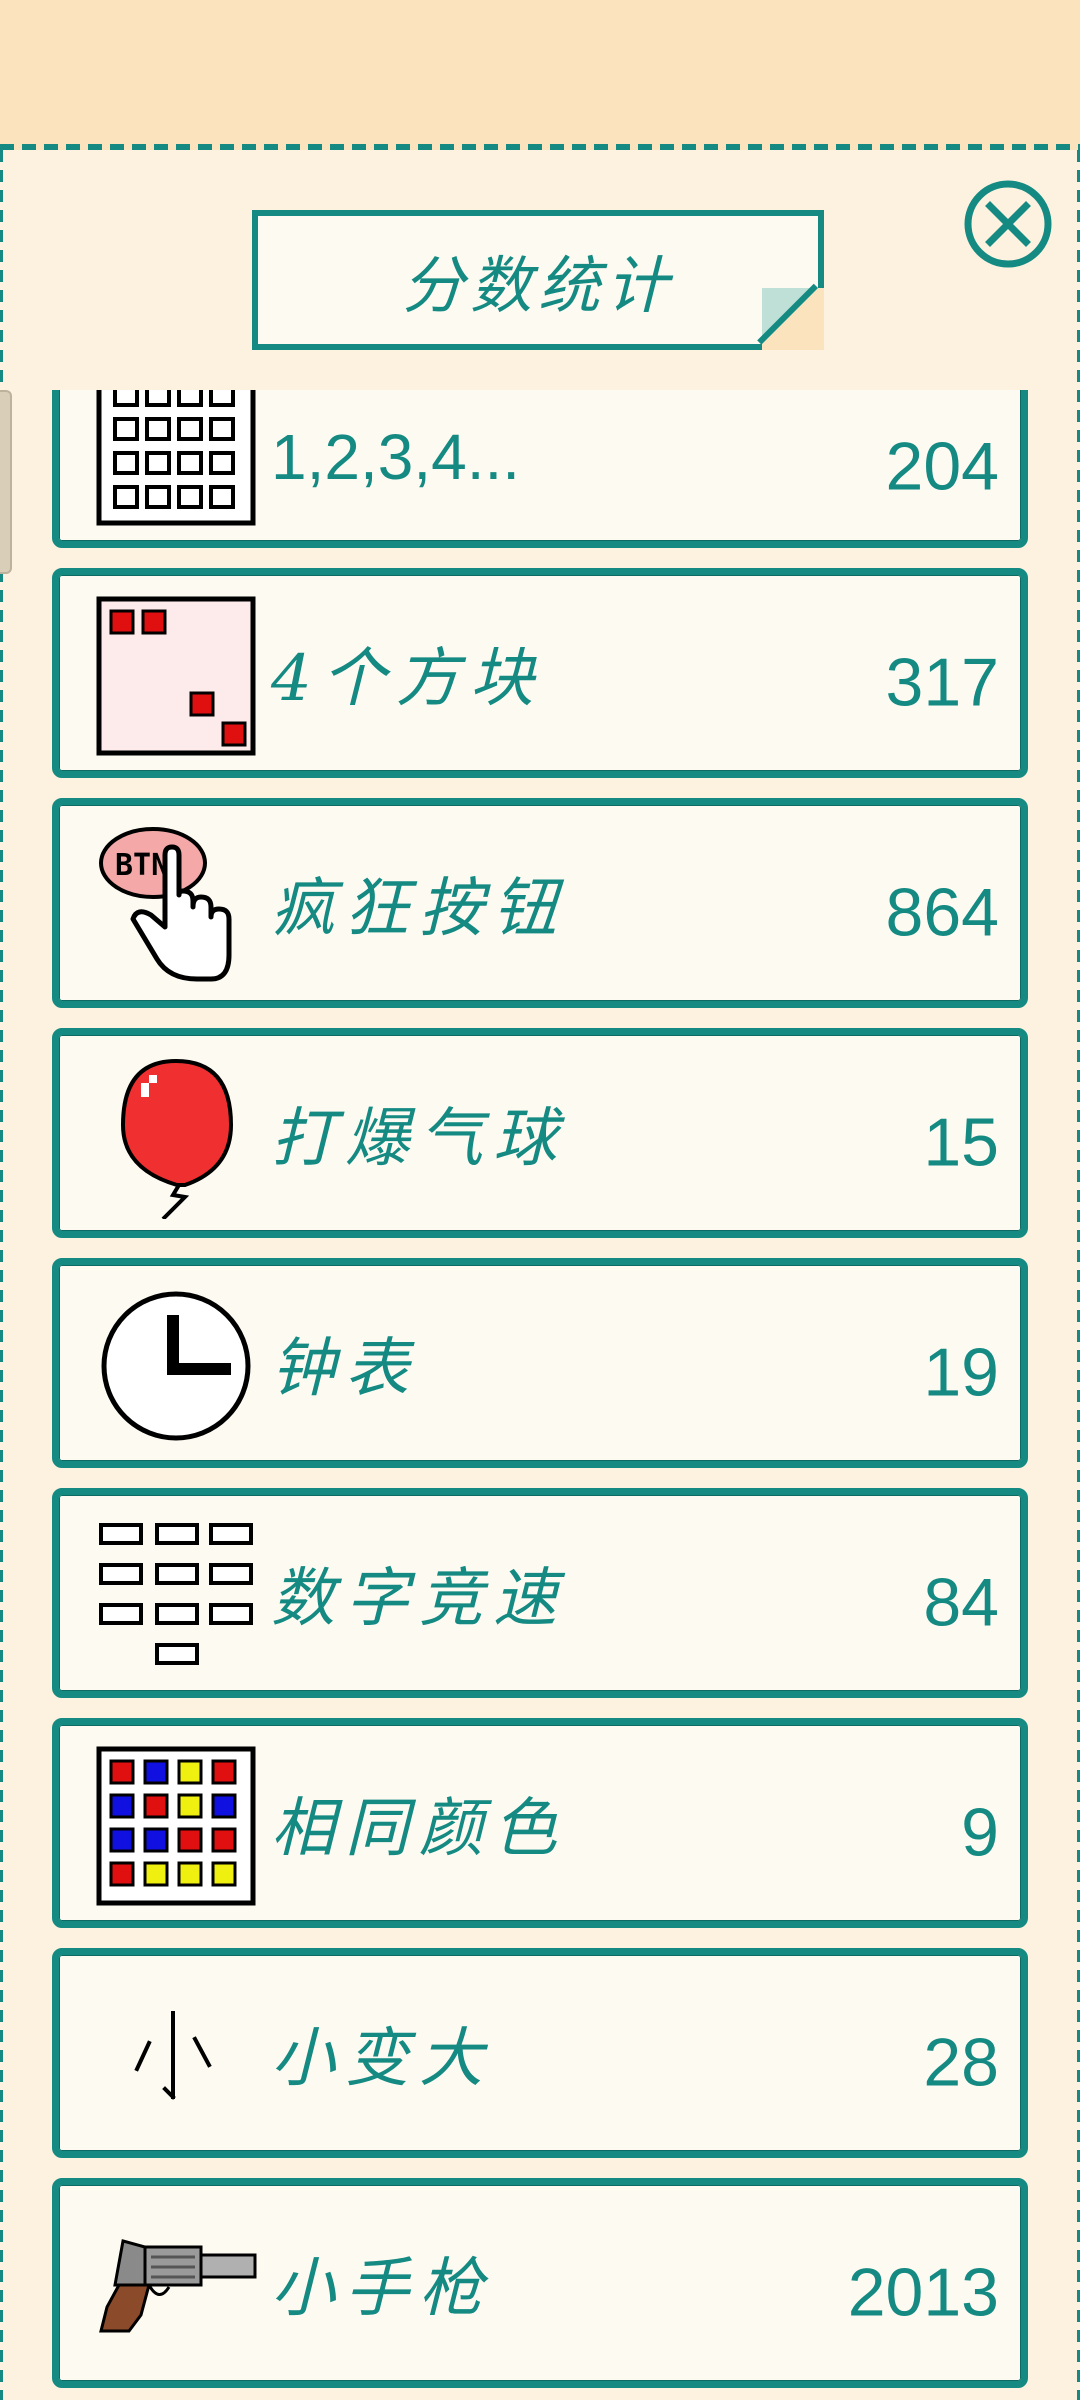  What do you see at coordinates (419, 1829) in the screenshot?
I see `game-name: 相同颜色` at bounding box center [419, 1829].